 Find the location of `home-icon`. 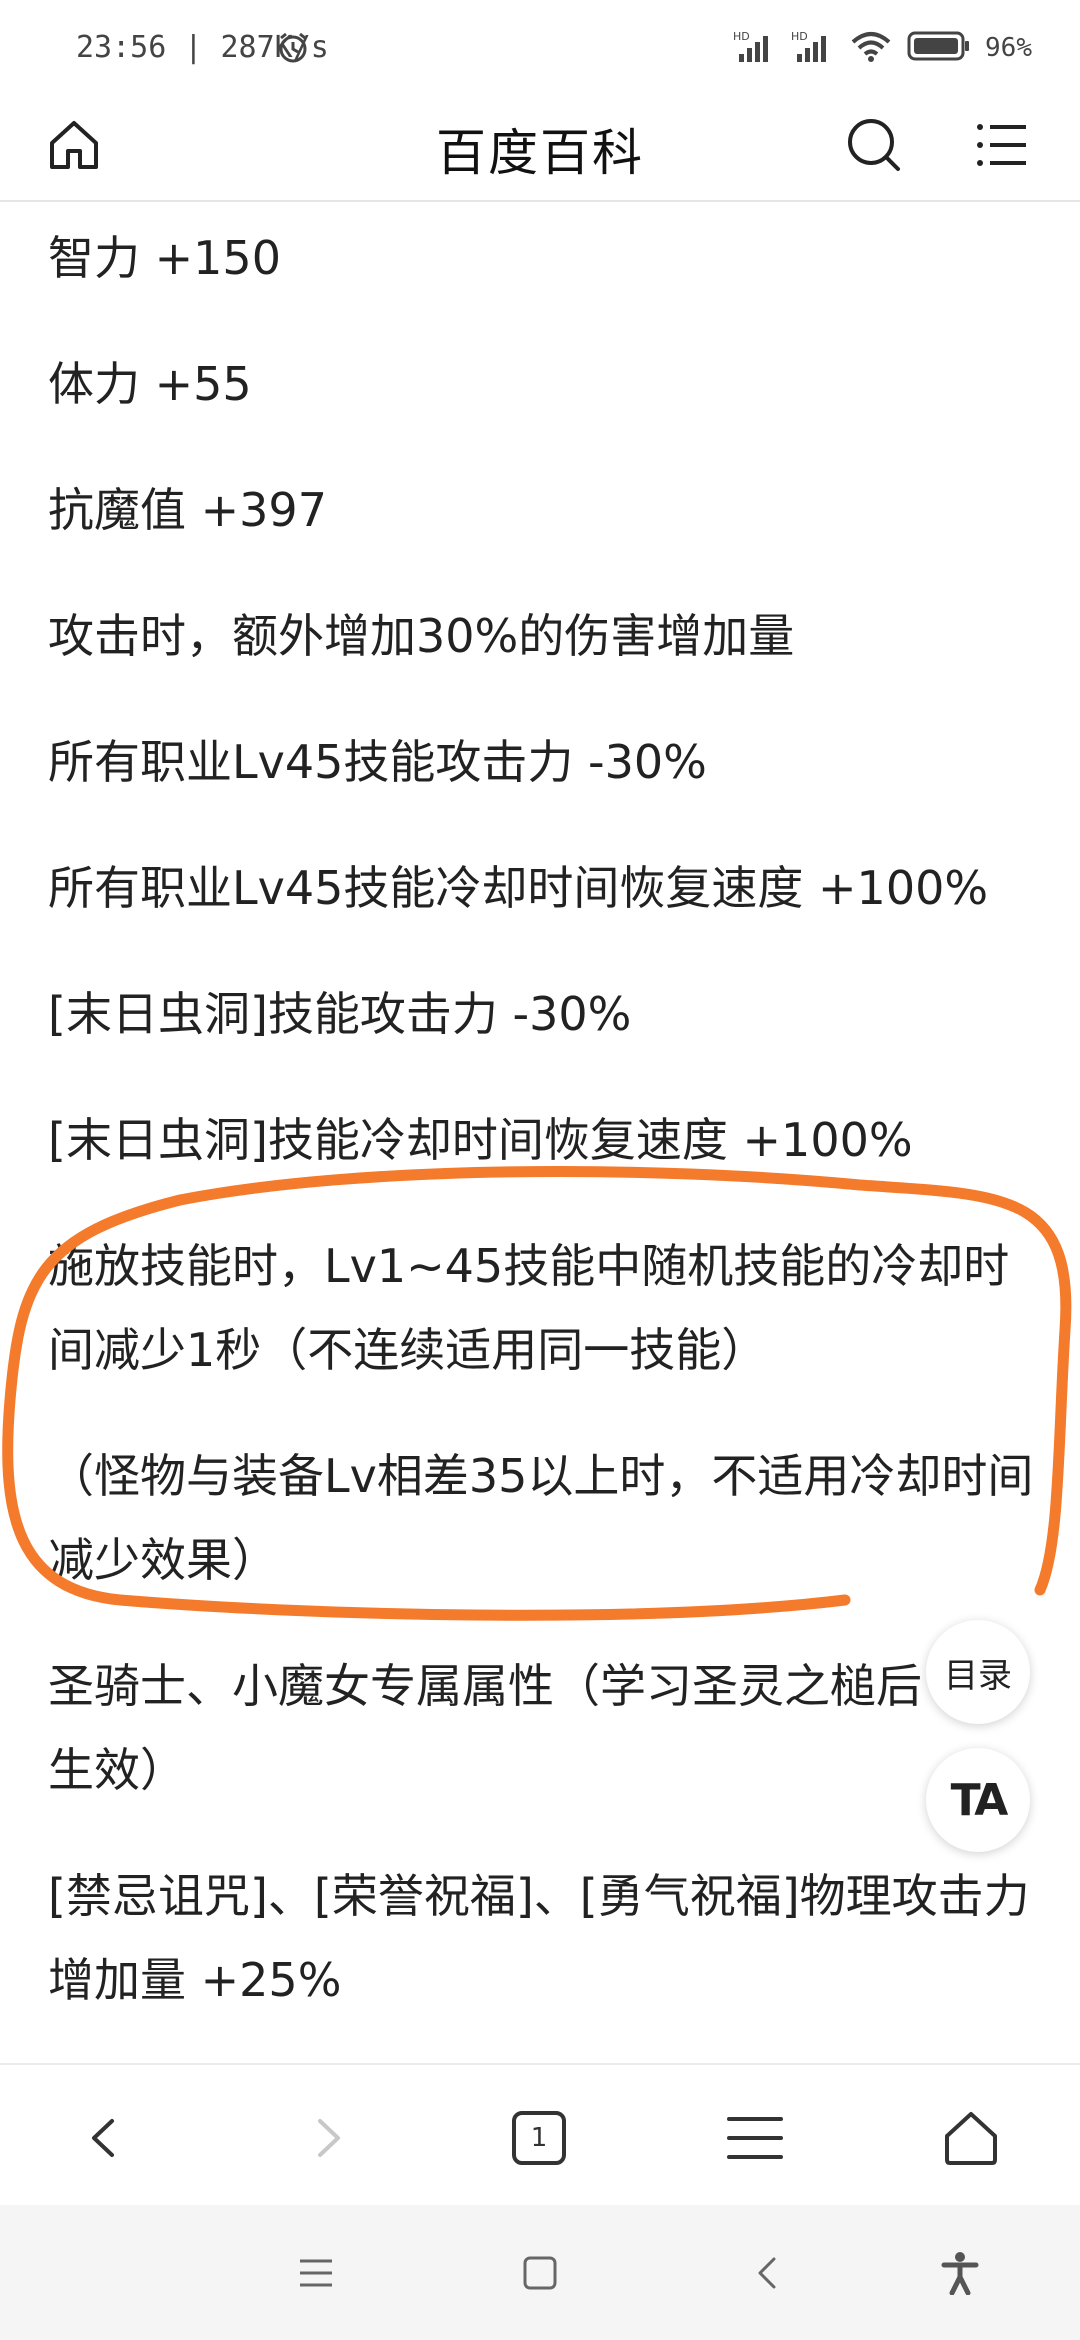

home-icon is located at coordinates (971, 2138).